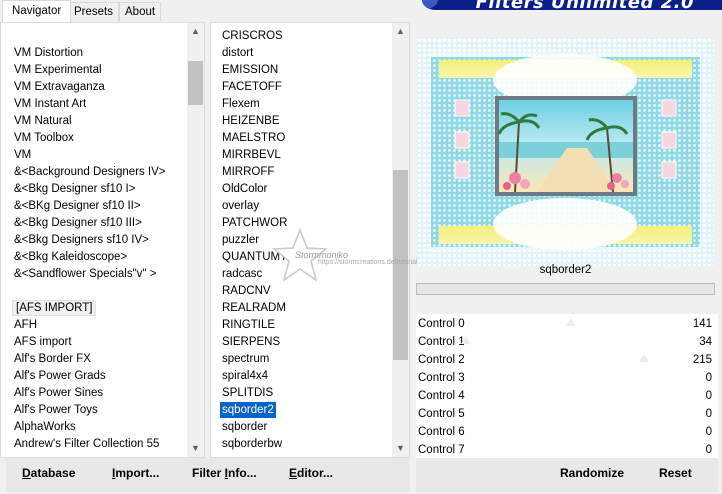 The image size is (722, 494). Describe the element at coordinates (293, 473) in the screenshot. I see `editor-button-accel: E` at that location.